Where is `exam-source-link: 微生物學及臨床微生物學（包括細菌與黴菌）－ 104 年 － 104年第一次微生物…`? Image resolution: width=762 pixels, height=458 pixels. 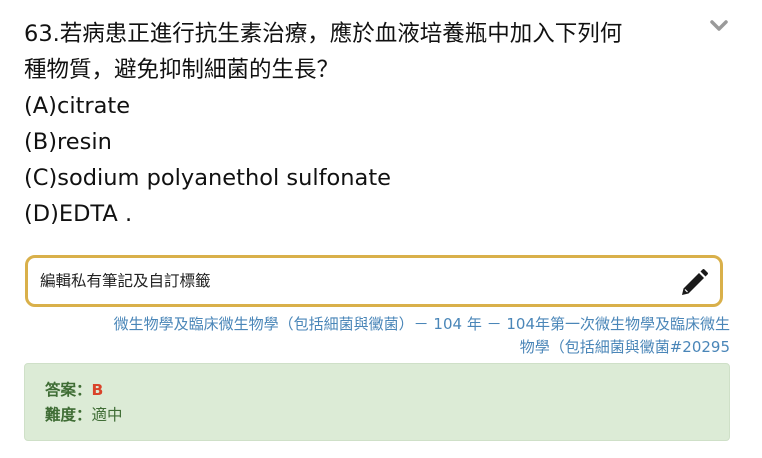
exam-source-link: 微生物學及臨床微生物學（包括細菌與黴菌）－ 104 年 － 104年第一次微生物… is located at coordinates (375, 336).